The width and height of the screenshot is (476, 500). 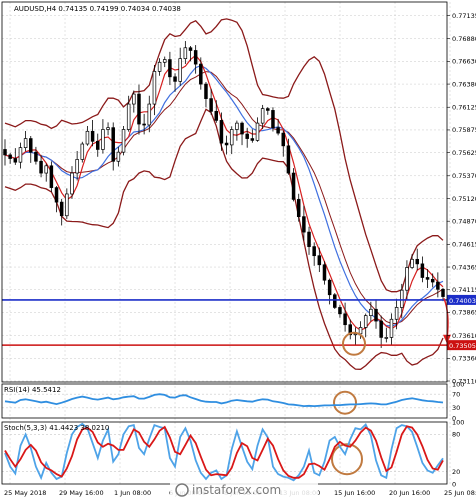 I want to click on y-tick-label: 0.77135, so click(x=464, y=16).